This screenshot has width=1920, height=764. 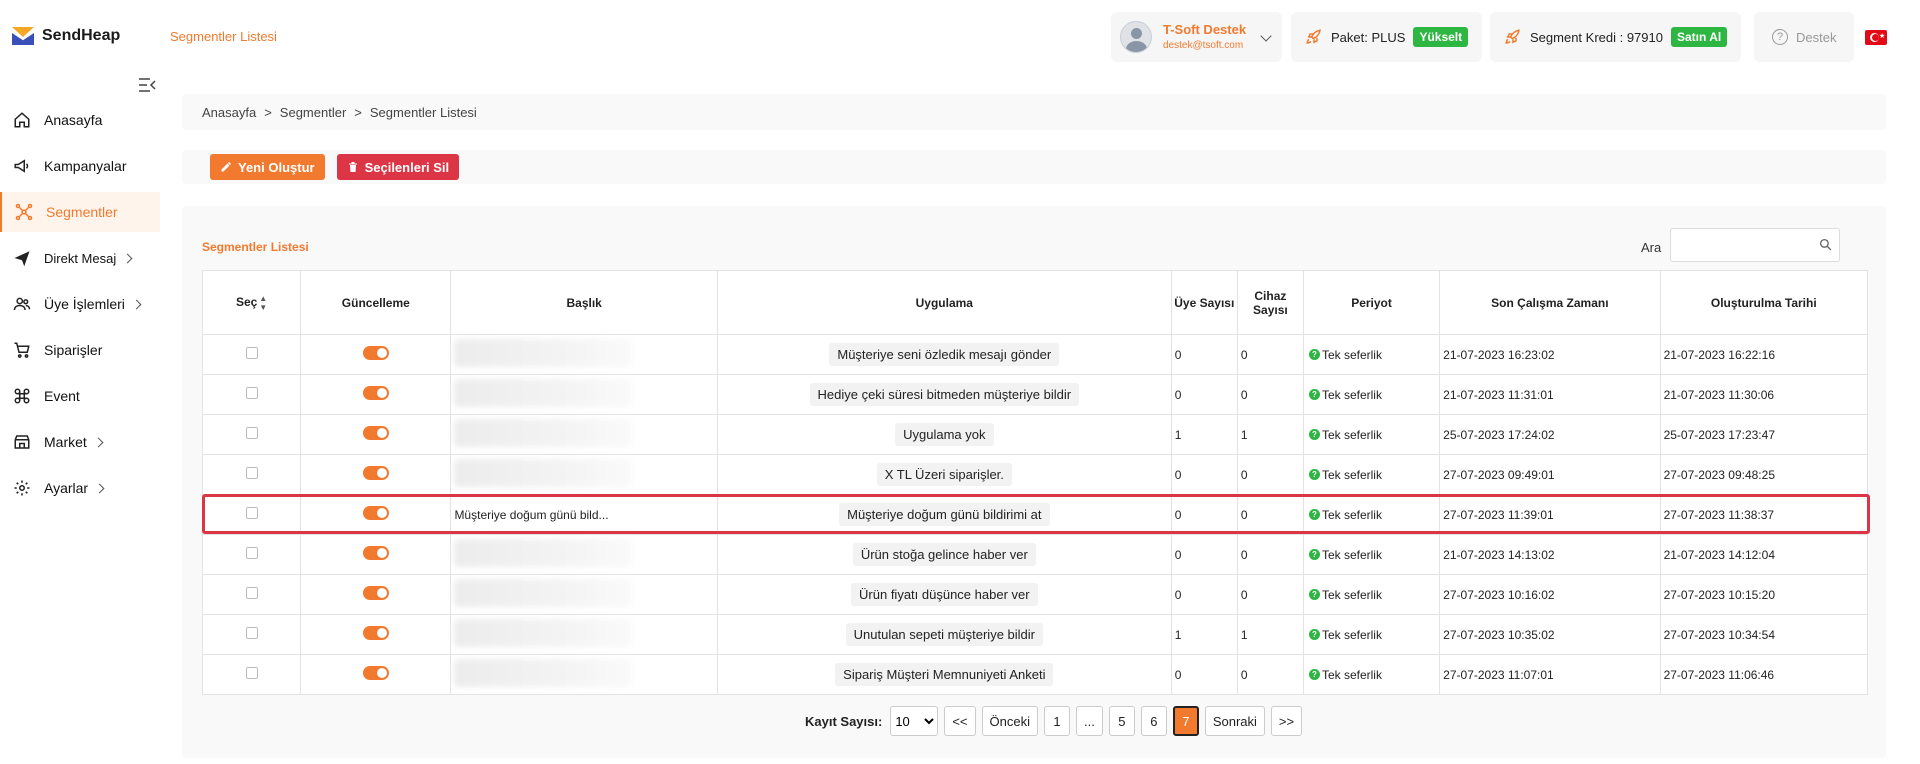 I want to click on sidebar-item-segments: Segmentler, so click(x=80, y=212).